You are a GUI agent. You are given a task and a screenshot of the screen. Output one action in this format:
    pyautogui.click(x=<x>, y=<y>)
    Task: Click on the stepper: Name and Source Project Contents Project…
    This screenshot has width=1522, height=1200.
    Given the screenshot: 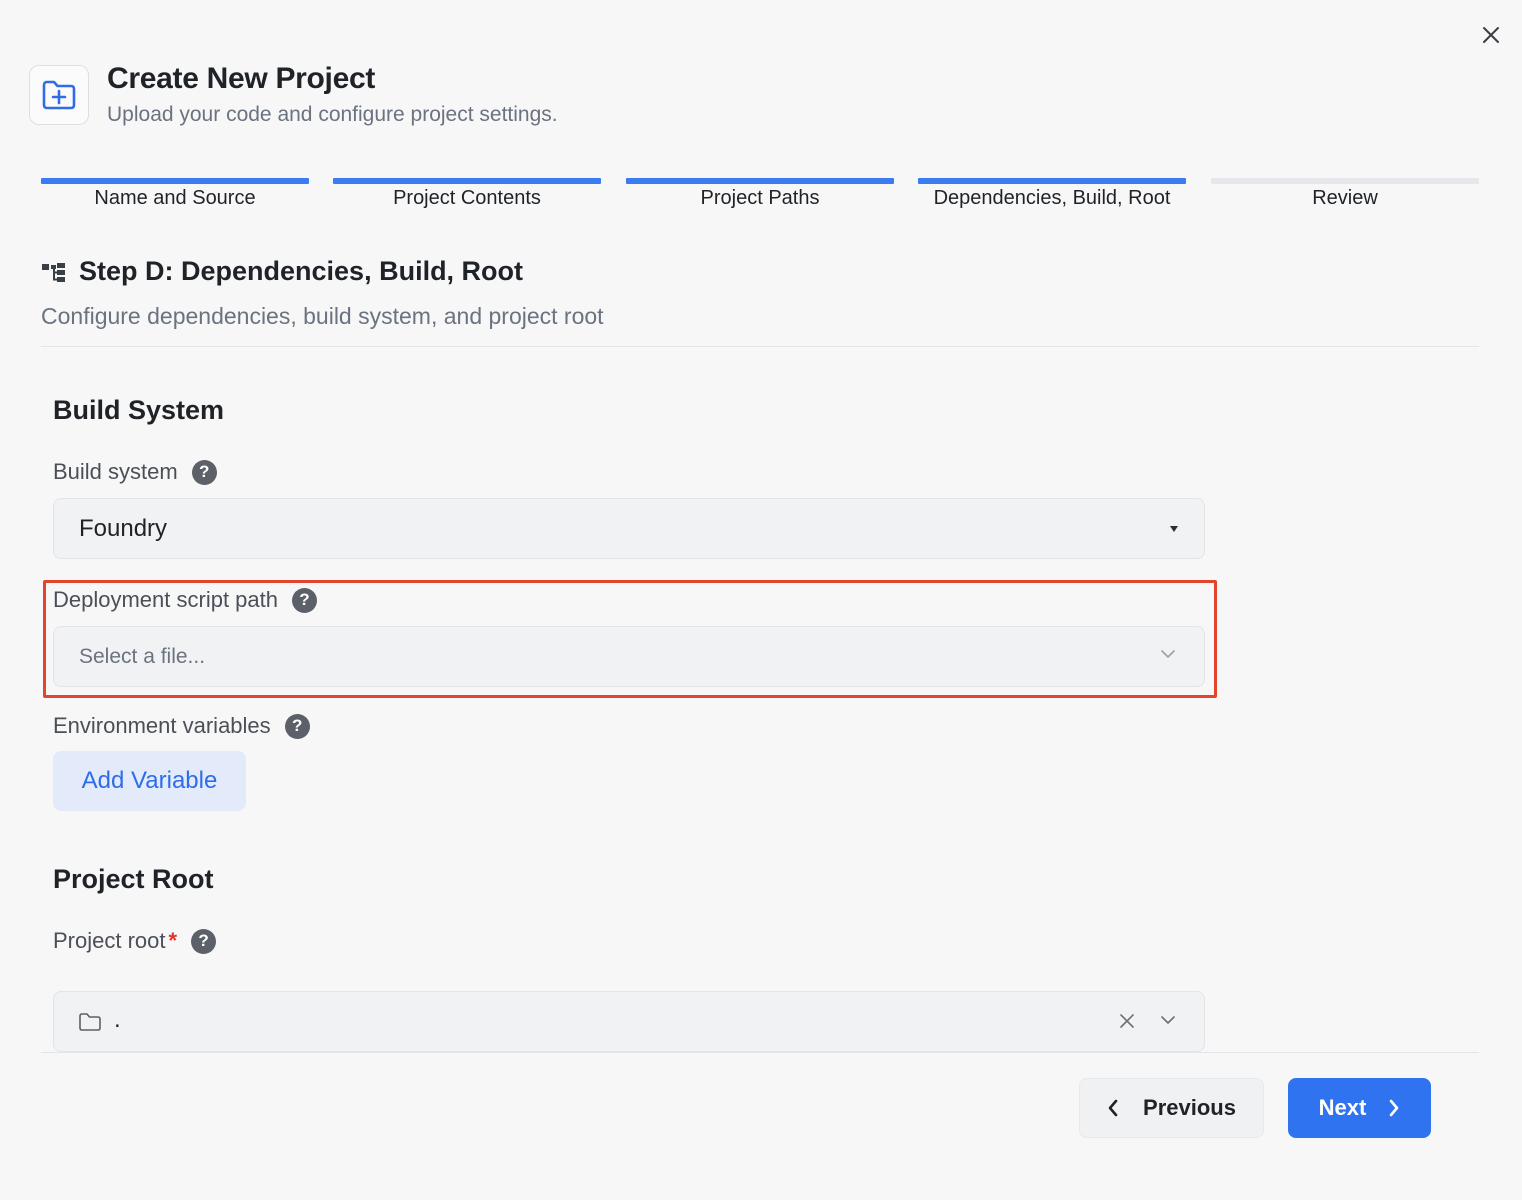 What is the action you would take?
    pyautogui.click(x=760, y=198)
    